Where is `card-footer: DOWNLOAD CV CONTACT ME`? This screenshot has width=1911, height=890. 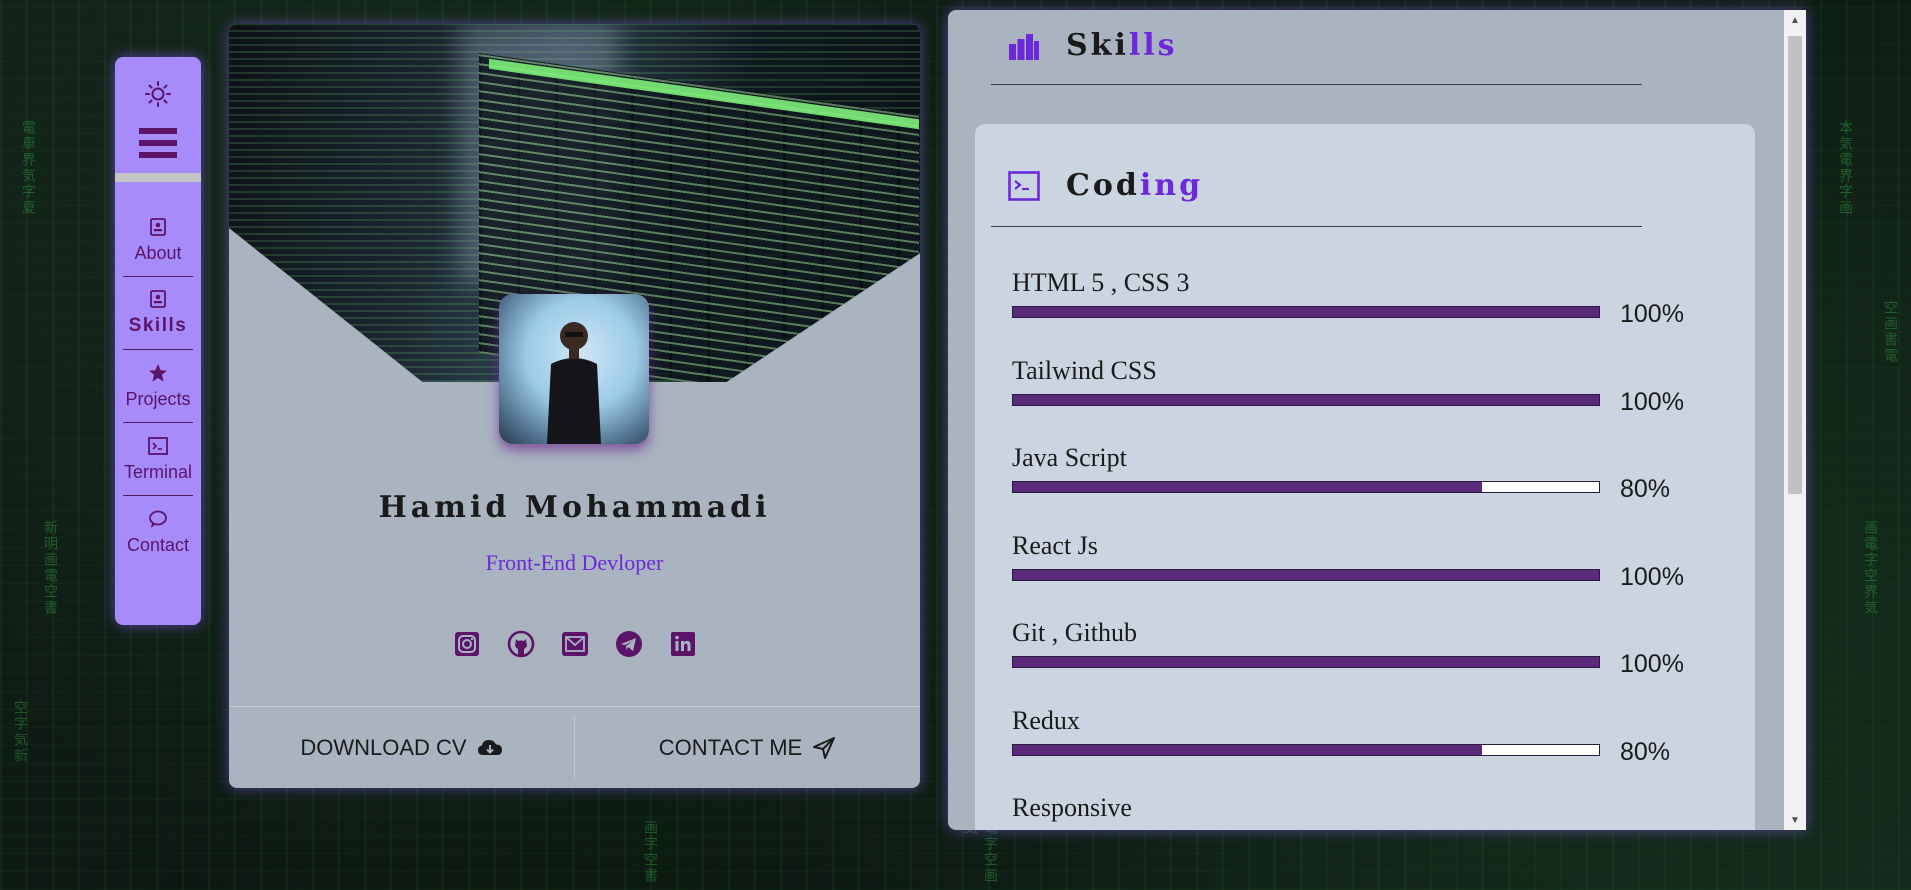 card-footer: DOWNLOAD CV CONTACT ME is located at coordinates (574, 747).